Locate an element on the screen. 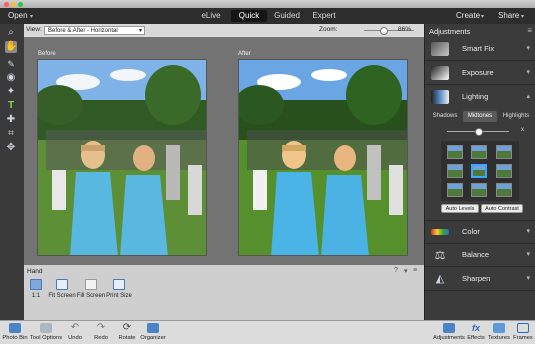  print-size-option: Print Size is located at coordinates (119, 289).